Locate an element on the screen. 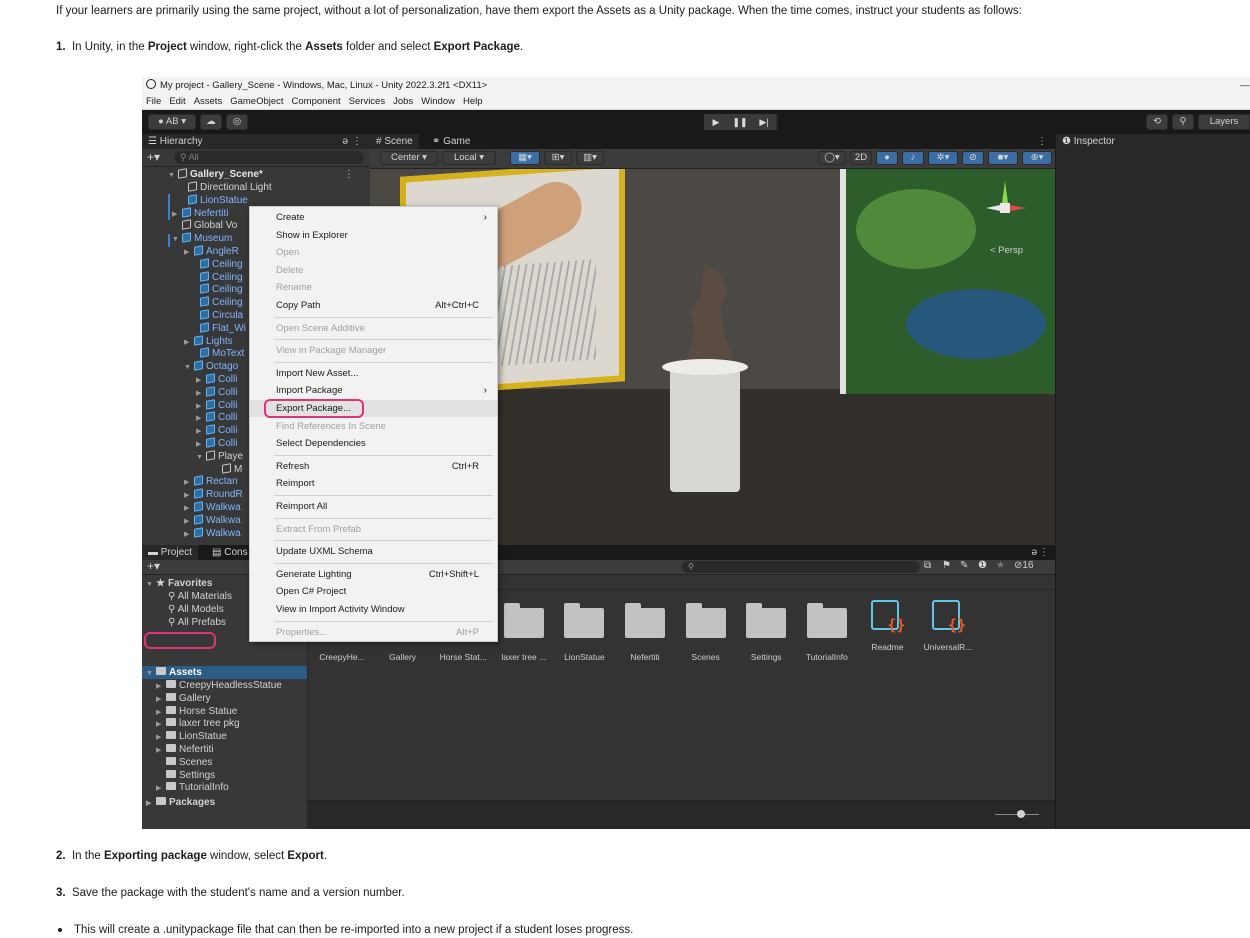 Image resolution: width=1250 pixels, height=938 pixels. hierarchy-item: Global Vo is located at coordinates (204, 225).